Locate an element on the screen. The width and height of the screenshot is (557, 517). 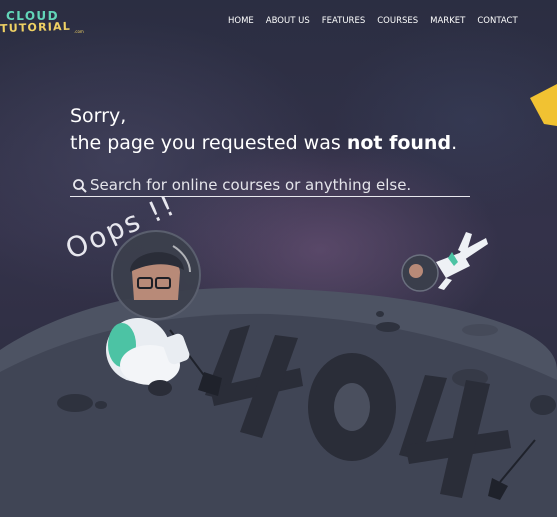
brand-logo: CLOUD TUTORIAL .com is located at coordinates (45, 26).